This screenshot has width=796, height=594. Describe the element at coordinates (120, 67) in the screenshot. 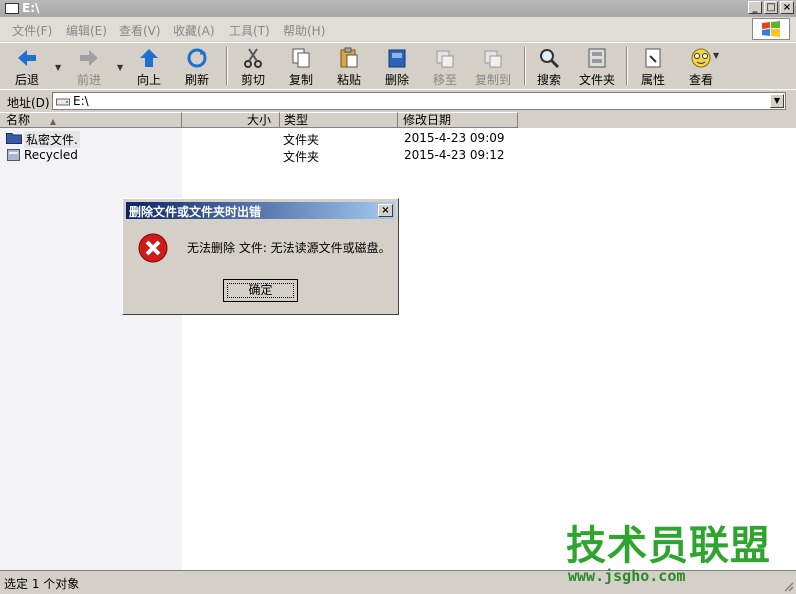

I see `forward-dropdown-icon: ▼` at that location.